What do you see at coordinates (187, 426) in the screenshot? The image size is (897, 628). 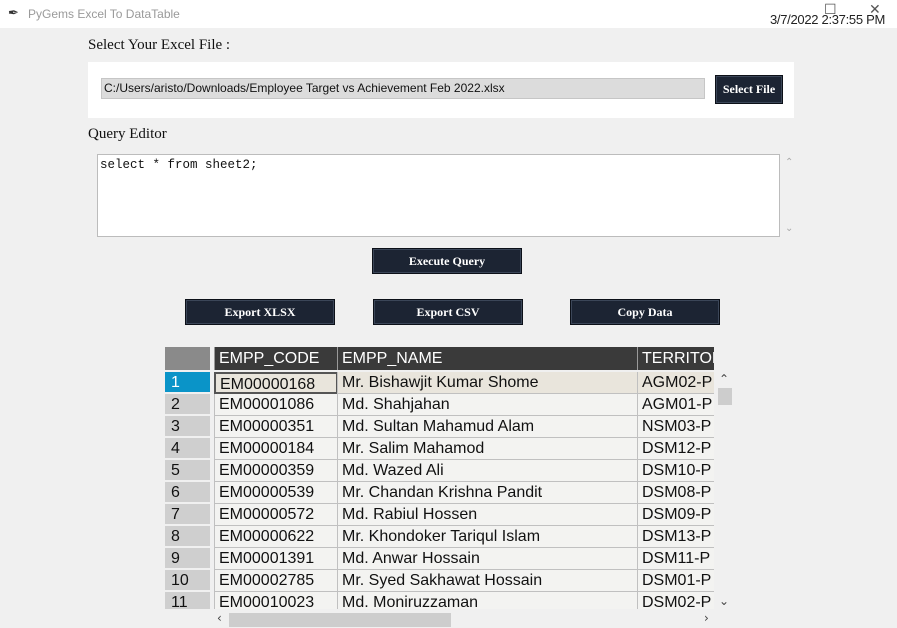 I see `row-number: 3` at bounding box center [187, 426].